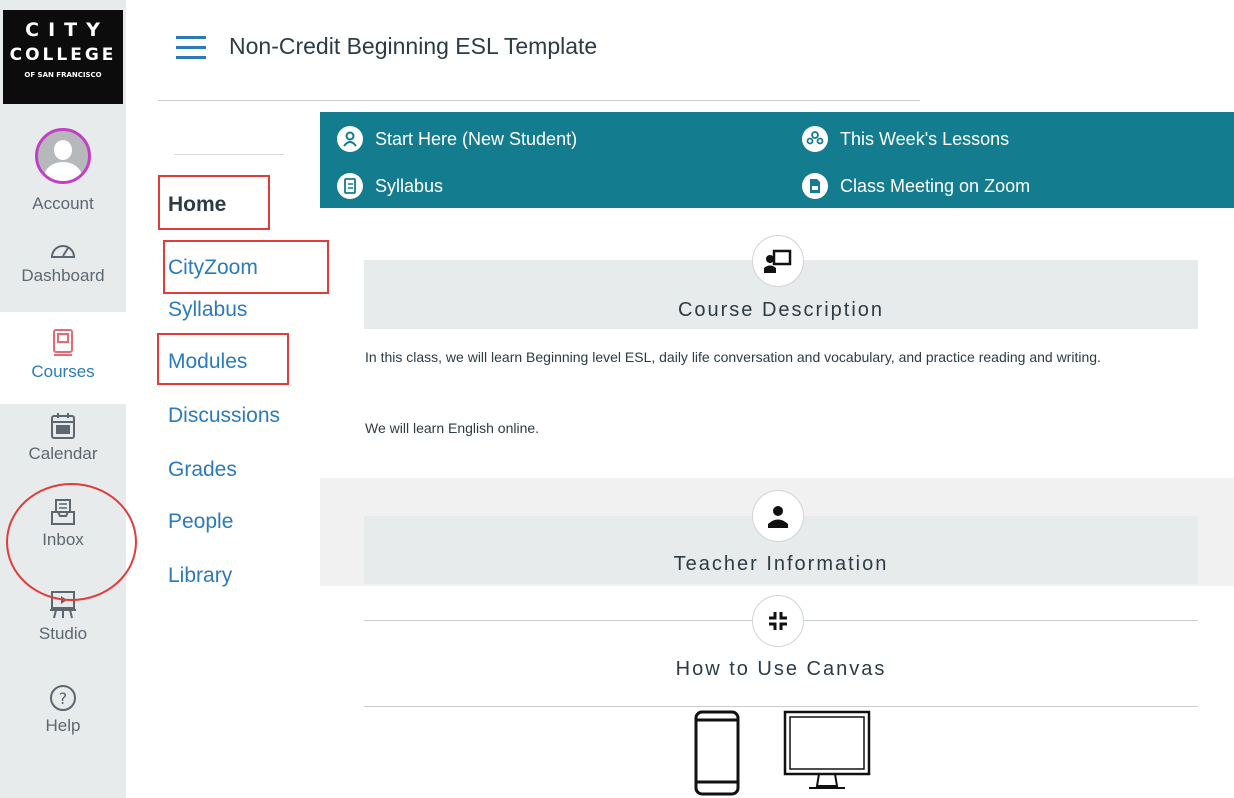 The image size is (1234, 798). Describe the element at coordinates (781, 310) in the screenshot. I see `course-description-title: Course Description` at that location.